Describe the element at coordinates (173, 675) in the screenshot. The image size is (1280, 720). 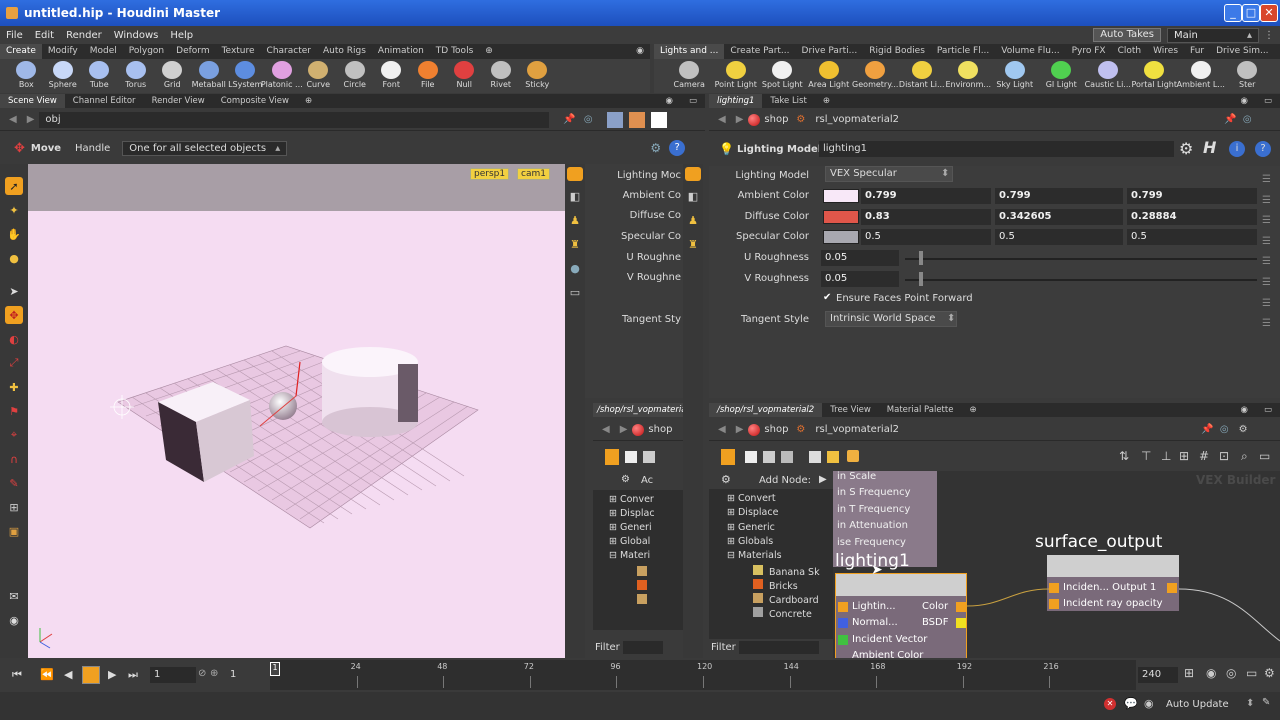
I see `current-frame-field: 1` at that location.